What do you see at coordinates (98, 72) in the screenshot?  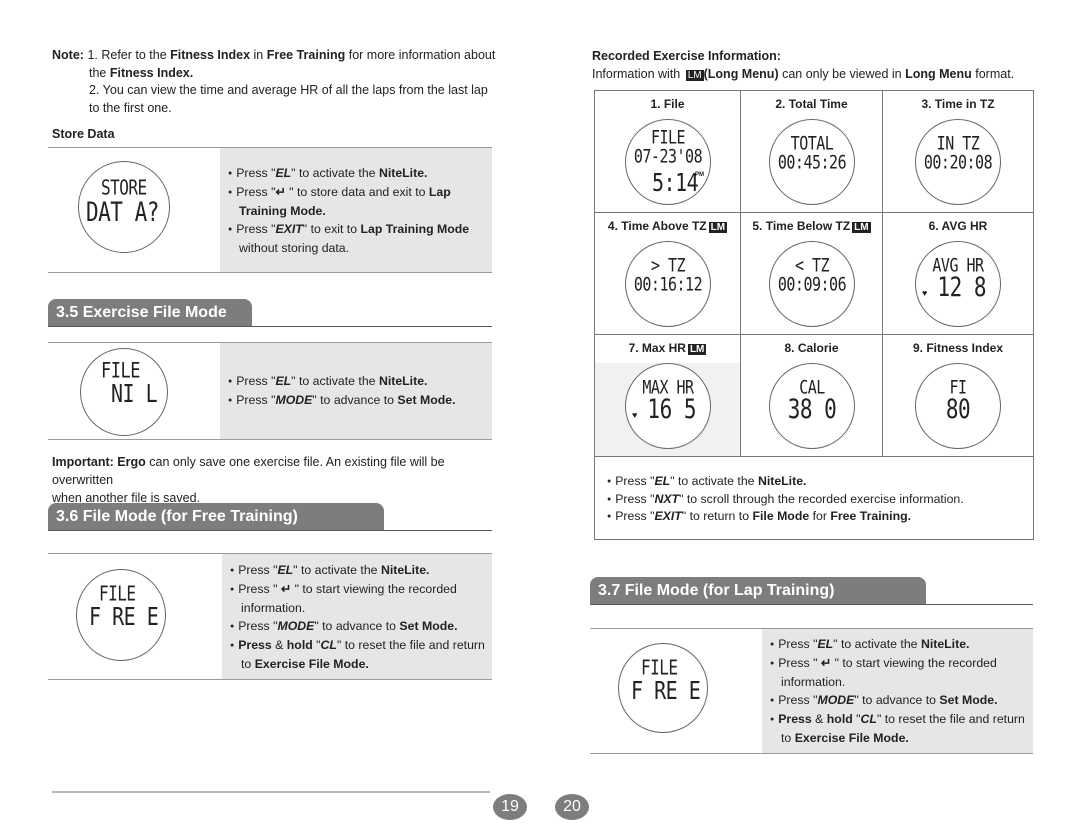 I see `note-text: the` at bounding box center [98, 72].